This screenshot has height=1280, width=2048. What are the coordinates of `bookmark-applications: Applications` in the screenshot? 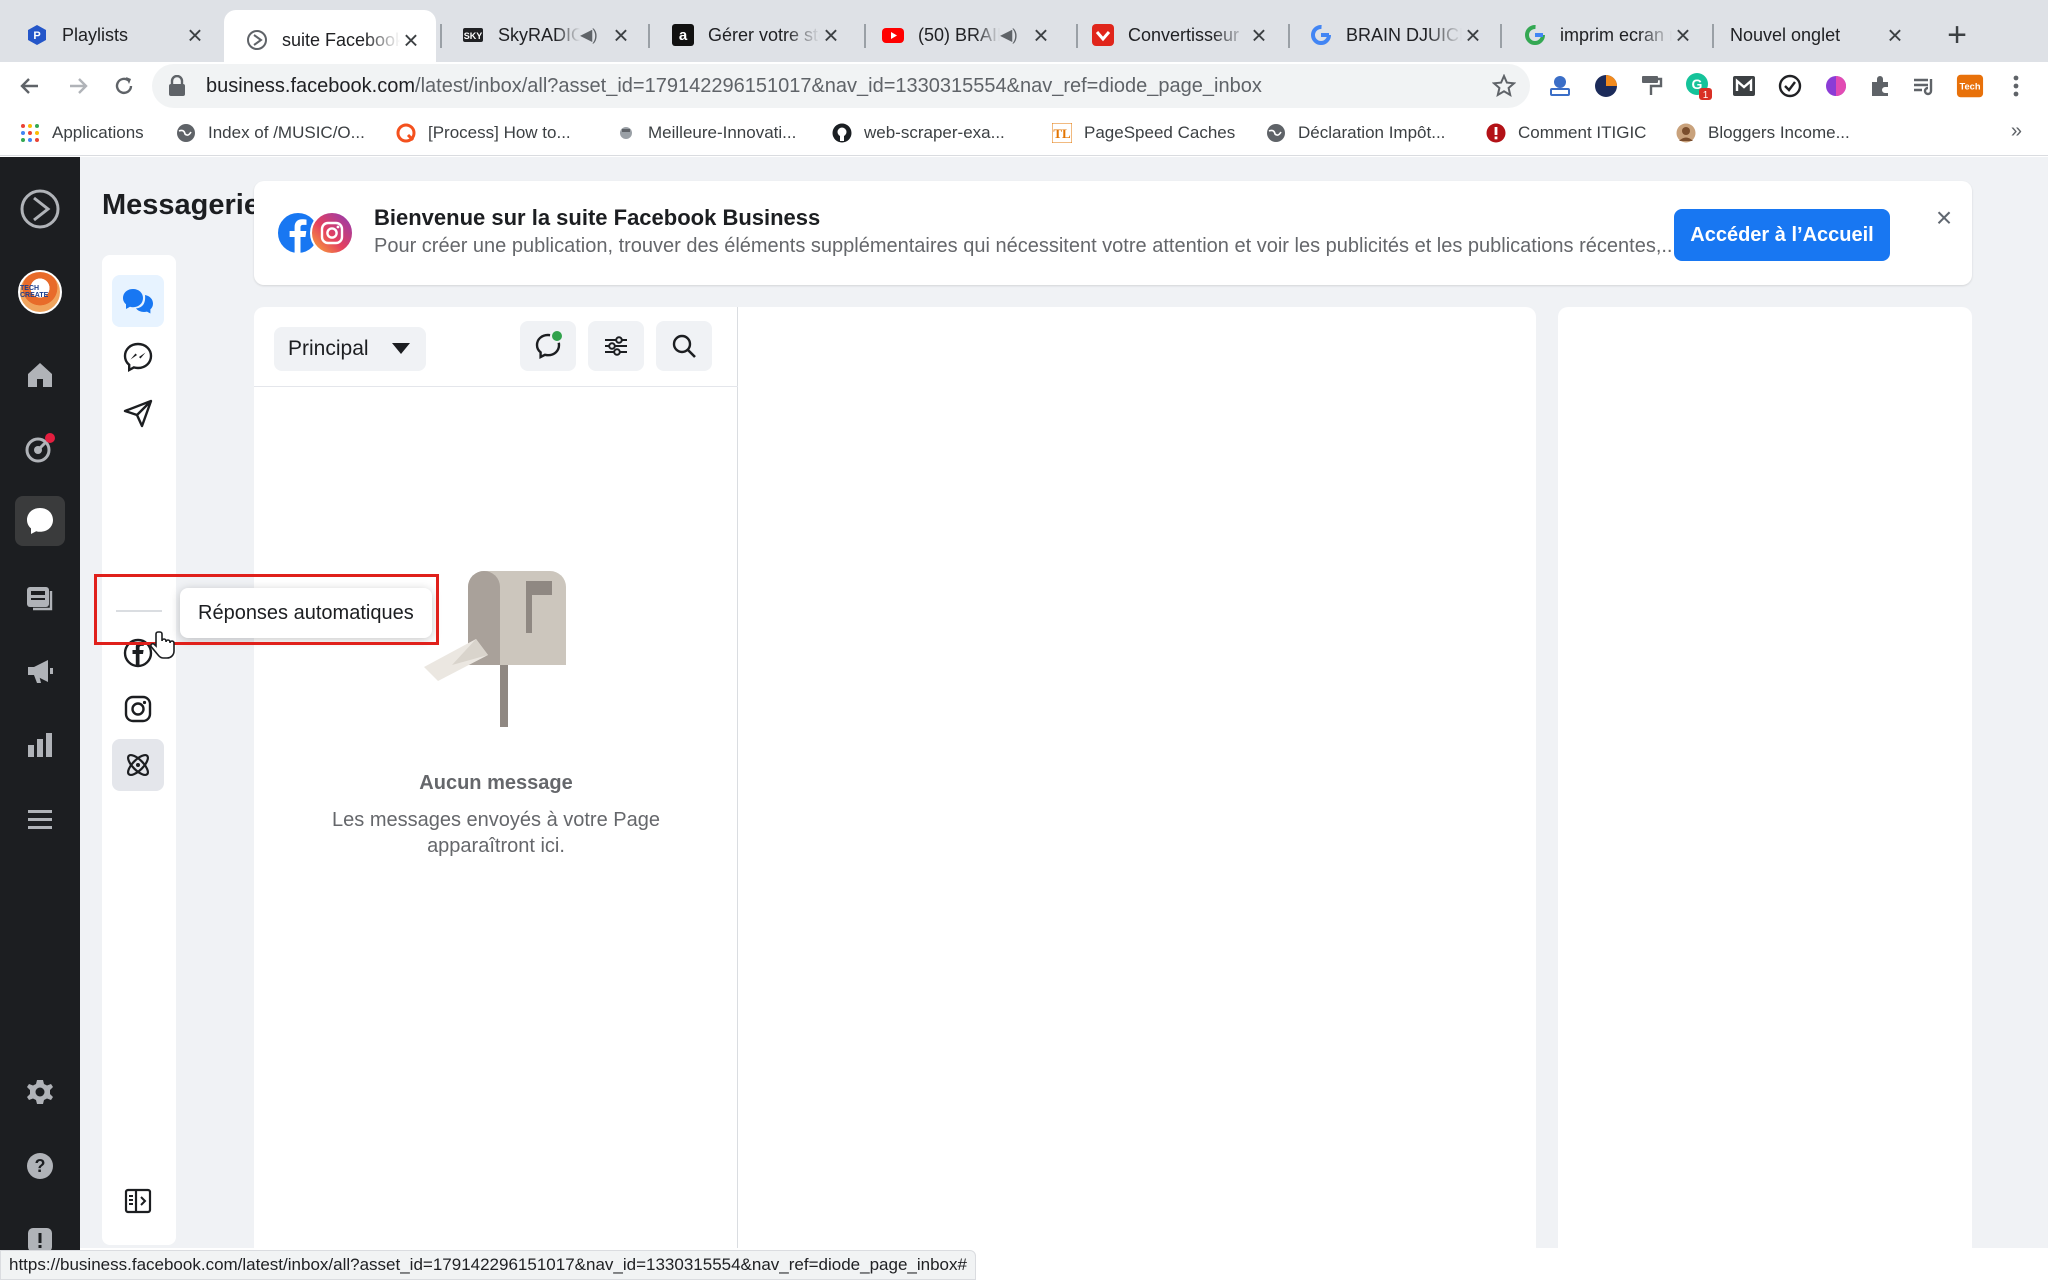 It's located at (82, 133).